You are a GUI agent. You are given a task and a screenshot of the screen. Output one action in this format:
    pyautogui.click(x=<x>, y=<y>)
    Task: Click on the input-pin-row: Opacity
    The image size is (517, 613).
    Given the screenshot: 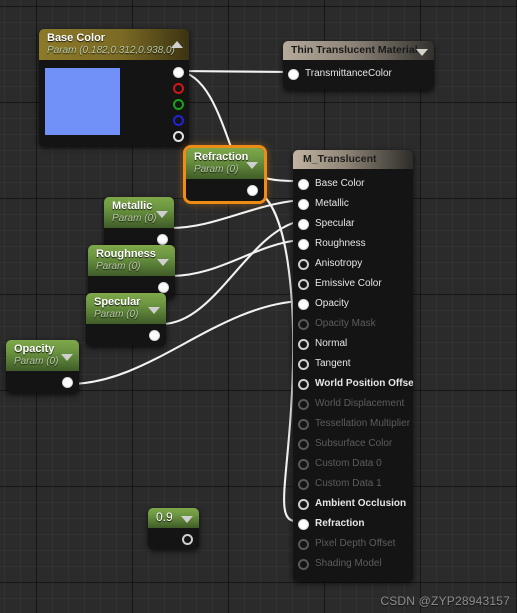 What is the action you would take?
    pyautogui.click(x=353, y=304)
    